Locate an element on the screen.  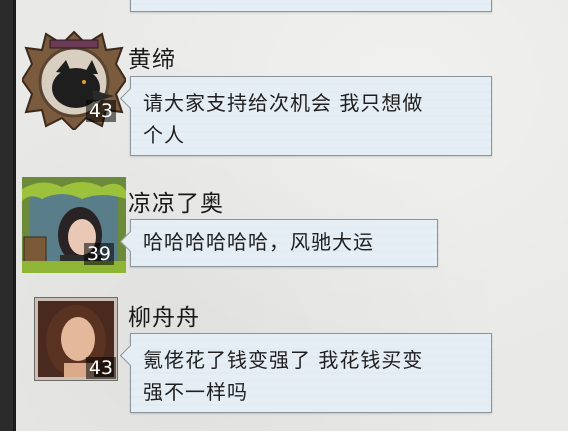
message-line: 哈哈哈哈哈哈，风驰大运 is located at coordinates (258, 242).